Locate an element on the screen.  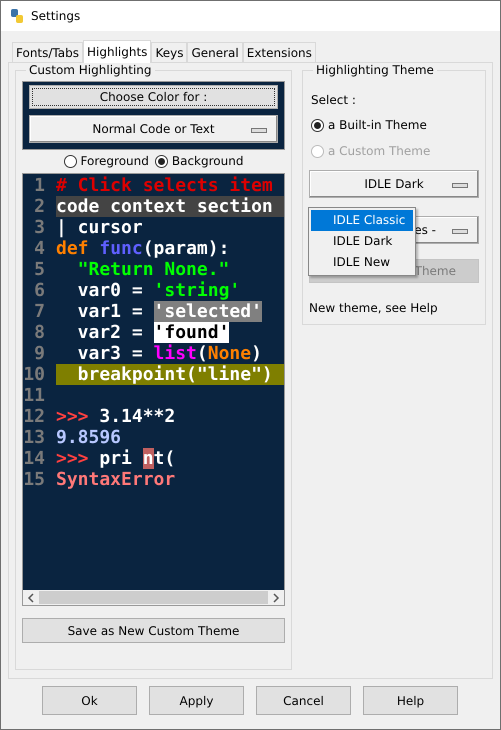
line-number: 11 is located at coordinates (34, 395).